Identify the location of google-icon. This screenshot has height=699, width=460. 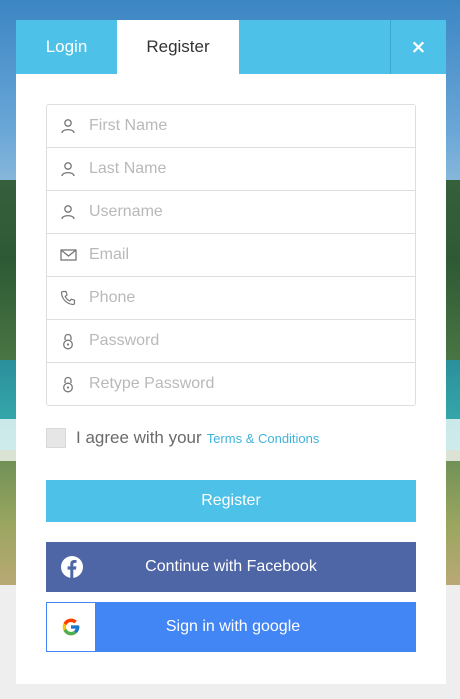
(71, 627).